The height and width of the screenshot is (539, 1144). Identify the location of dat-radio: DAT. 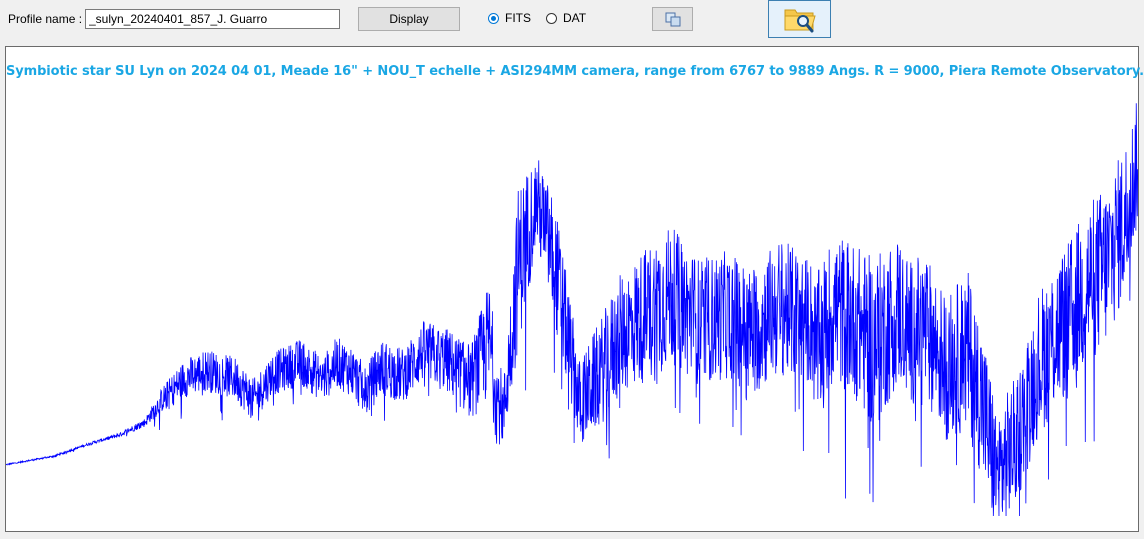
(566, 18).